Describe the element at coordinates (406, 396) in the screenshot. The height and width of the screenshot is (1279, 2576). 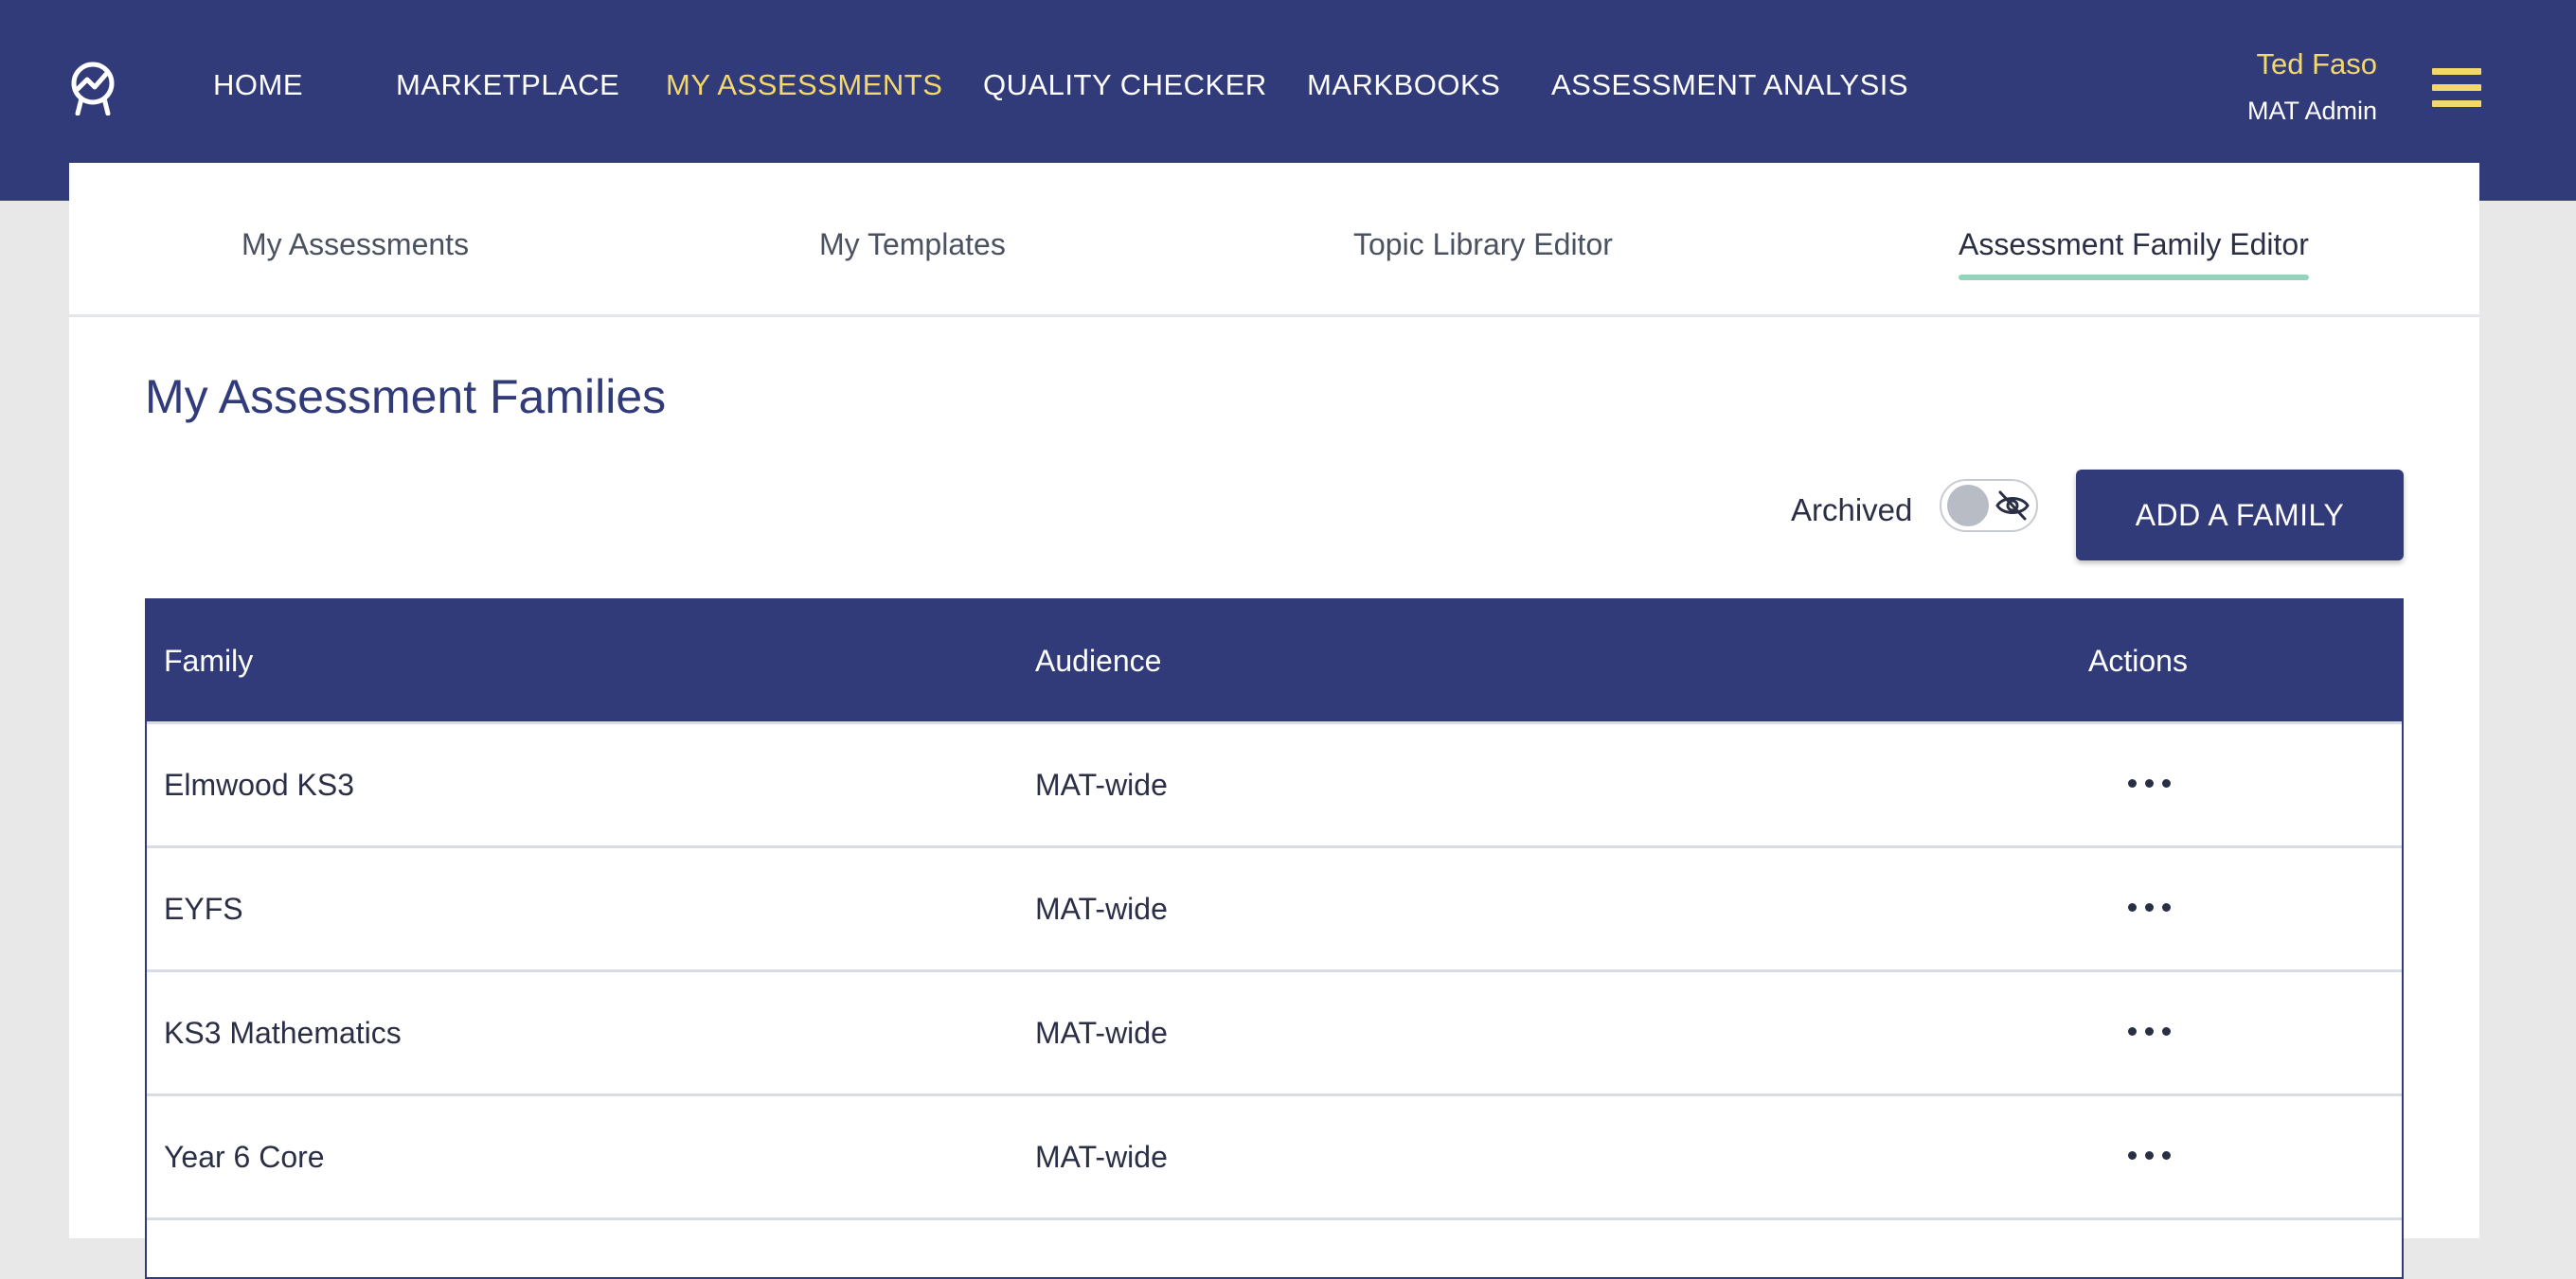
I see `page-title: My Assessment Families` at that location.